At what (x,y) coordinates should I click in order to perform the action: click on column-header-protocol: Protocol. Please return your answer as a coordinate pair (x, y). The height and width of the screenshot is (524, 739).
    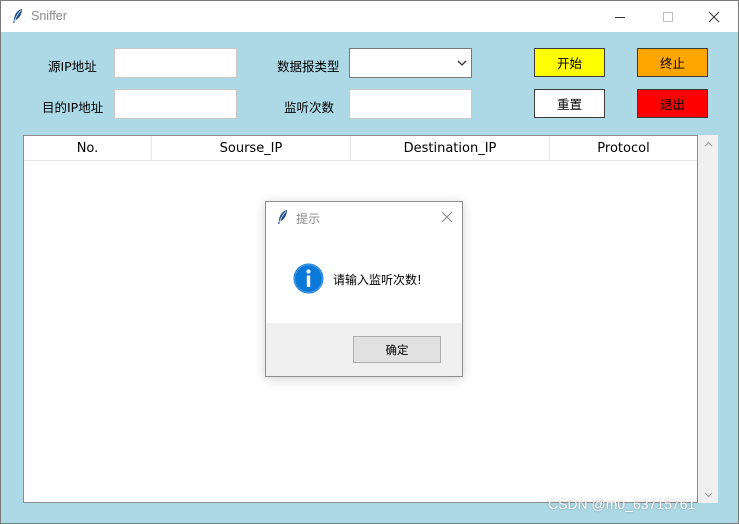
    Looking at the image, I should click on (623, 148).